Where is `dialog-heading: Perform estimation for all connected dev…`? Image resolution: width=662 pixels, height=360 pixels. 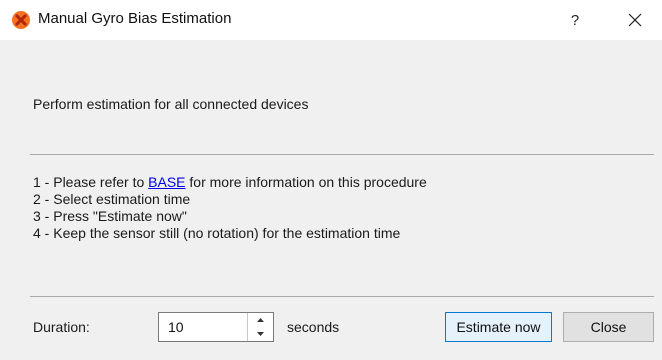 dialog-heading: Perform estimation for all connected dev… is located at coordinates (171, 104).